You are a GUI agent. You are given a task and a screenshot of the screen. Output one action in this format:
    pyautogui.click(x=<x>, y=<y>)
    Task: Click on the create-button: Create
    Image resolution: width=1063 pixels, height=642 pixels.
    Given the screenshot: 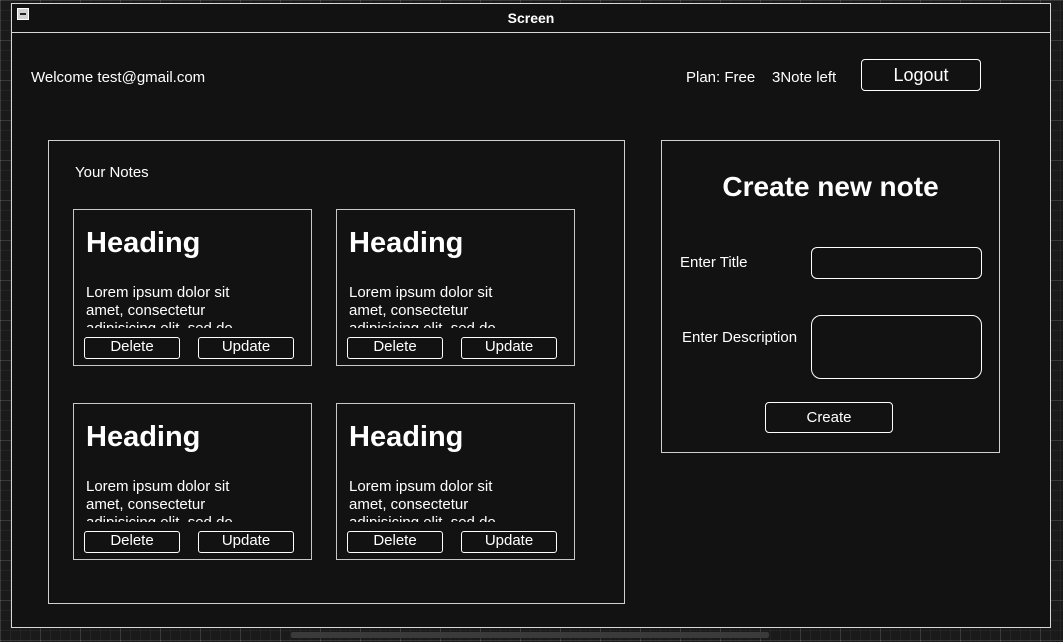 What is the action you would take?
    pyautogui.click(x=829, y=417)
    